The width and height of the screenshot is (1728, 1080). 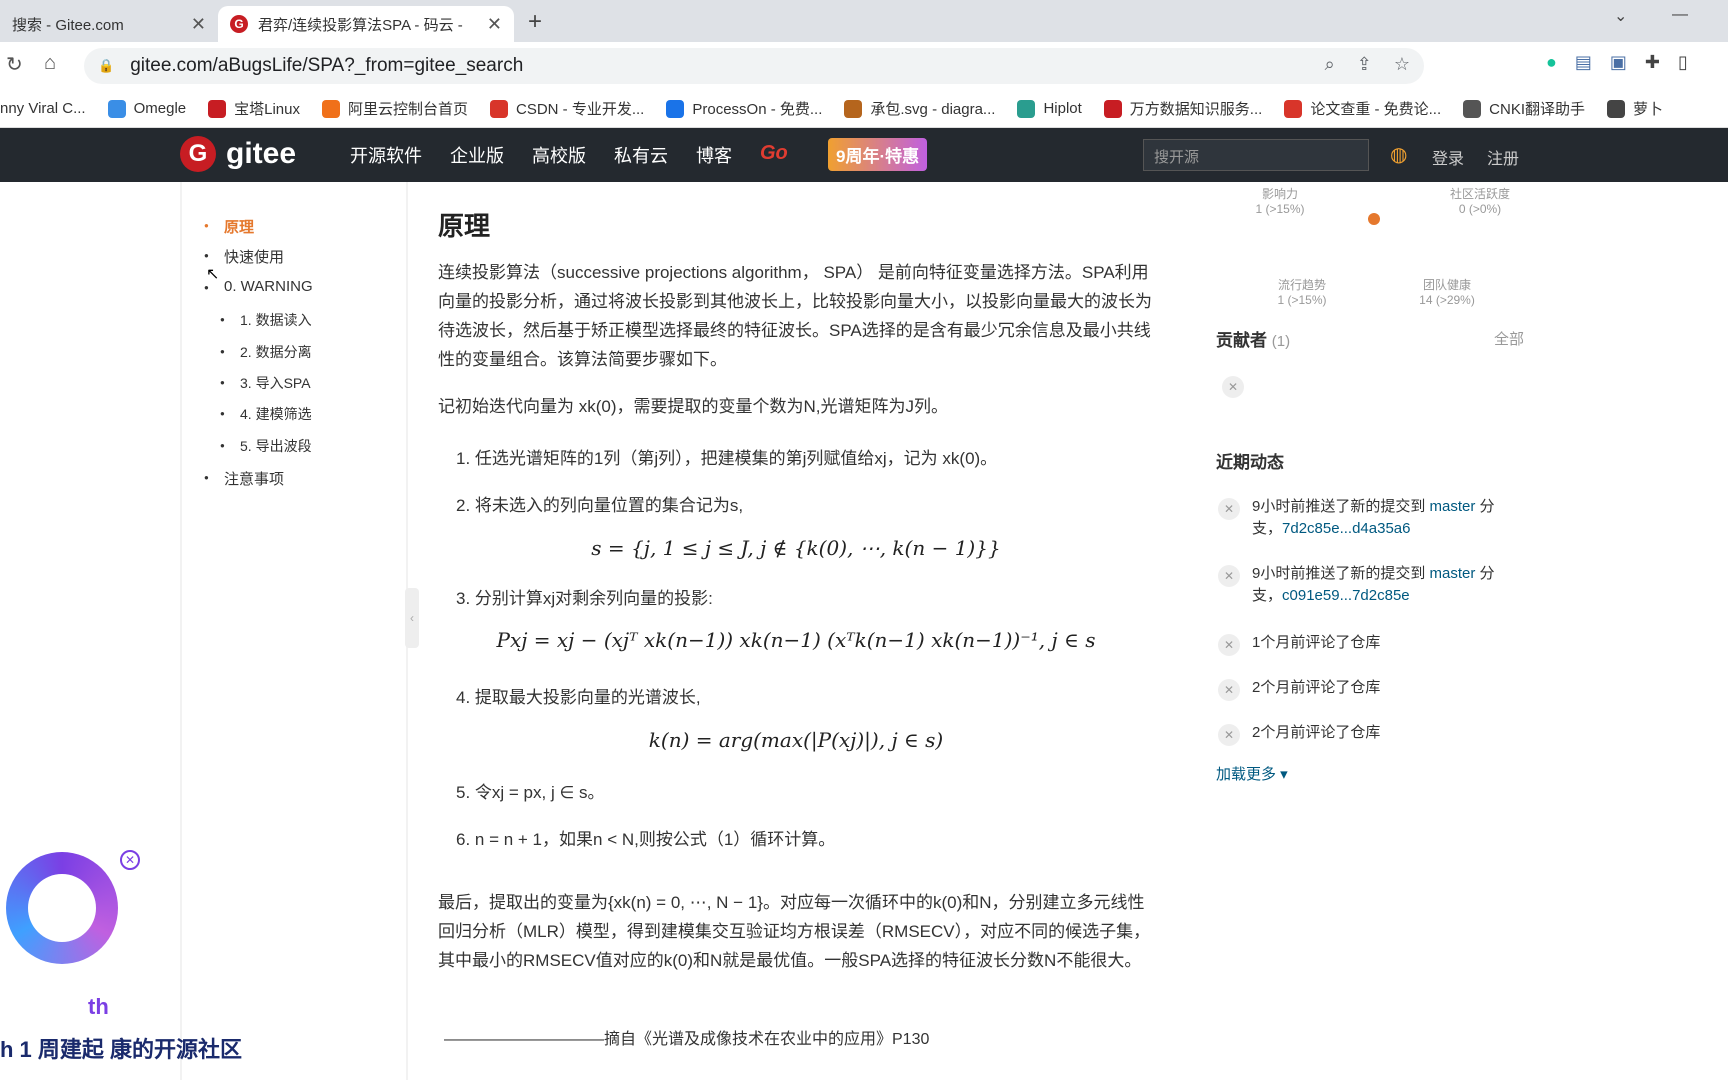 What do you see at coordinates (1618, 62) in the screenshot?
I see `ep-icon: ▣` at bounding box center [1618, 62].